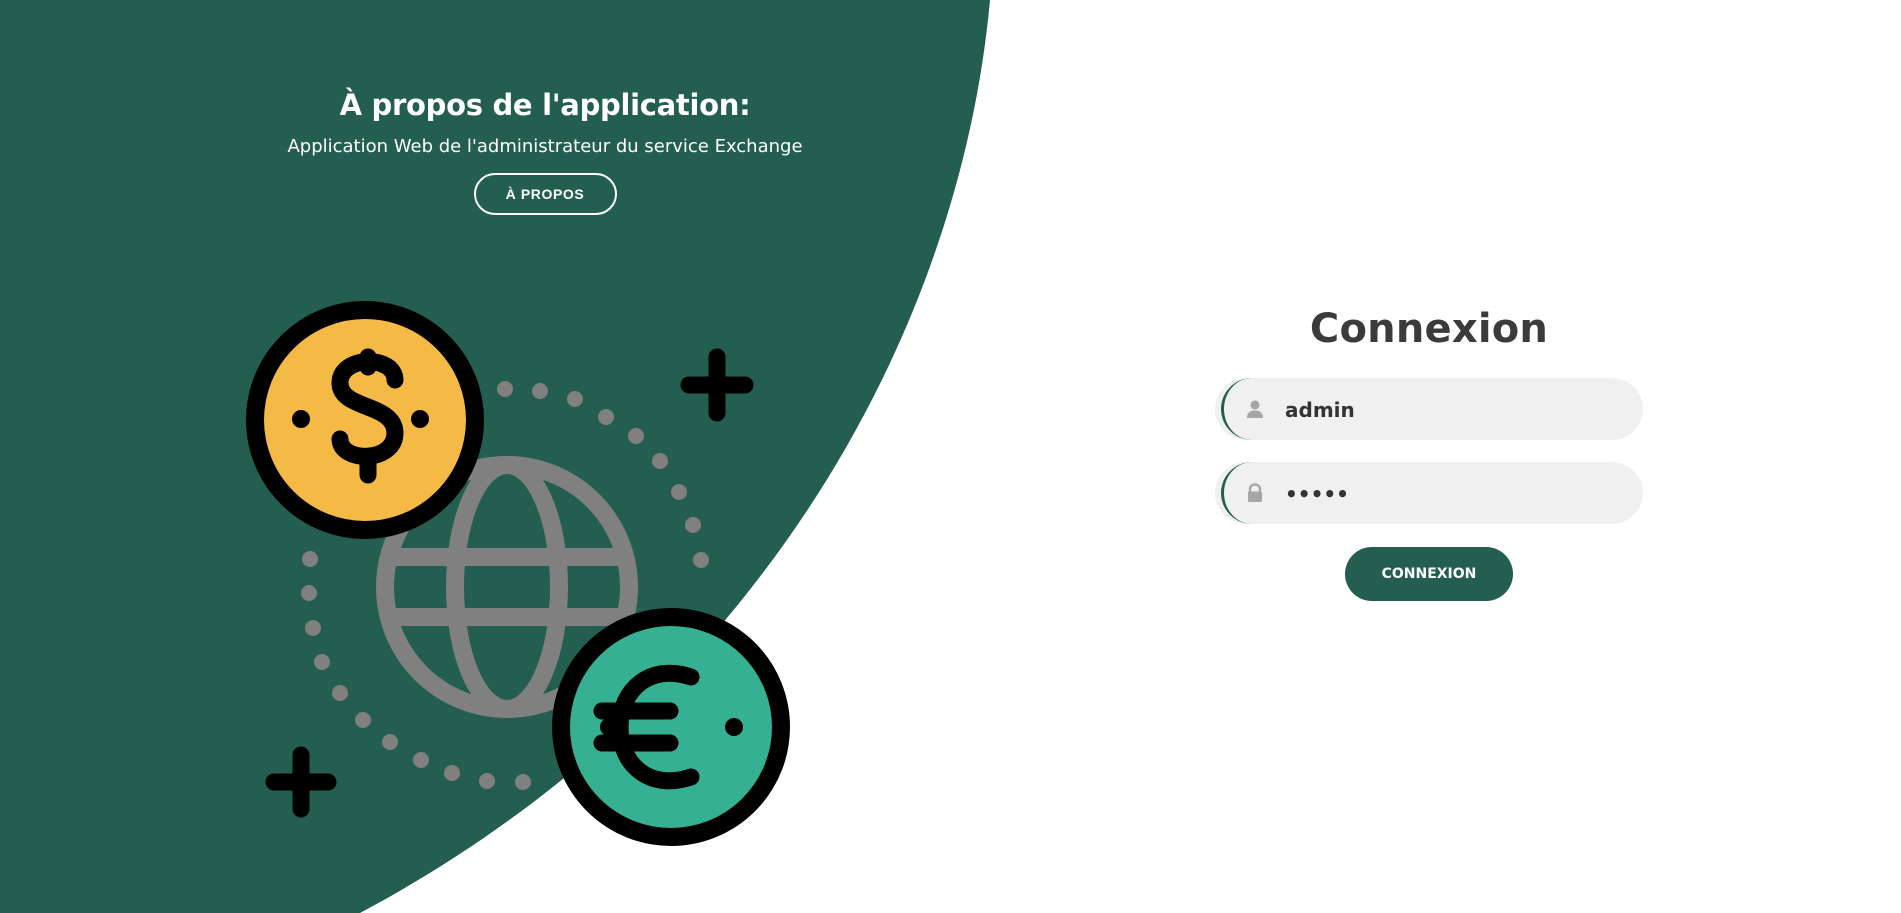  Describe the element at coordinates (365, 420) in the screenshot. I see `dollar-coin-icon` at that location.